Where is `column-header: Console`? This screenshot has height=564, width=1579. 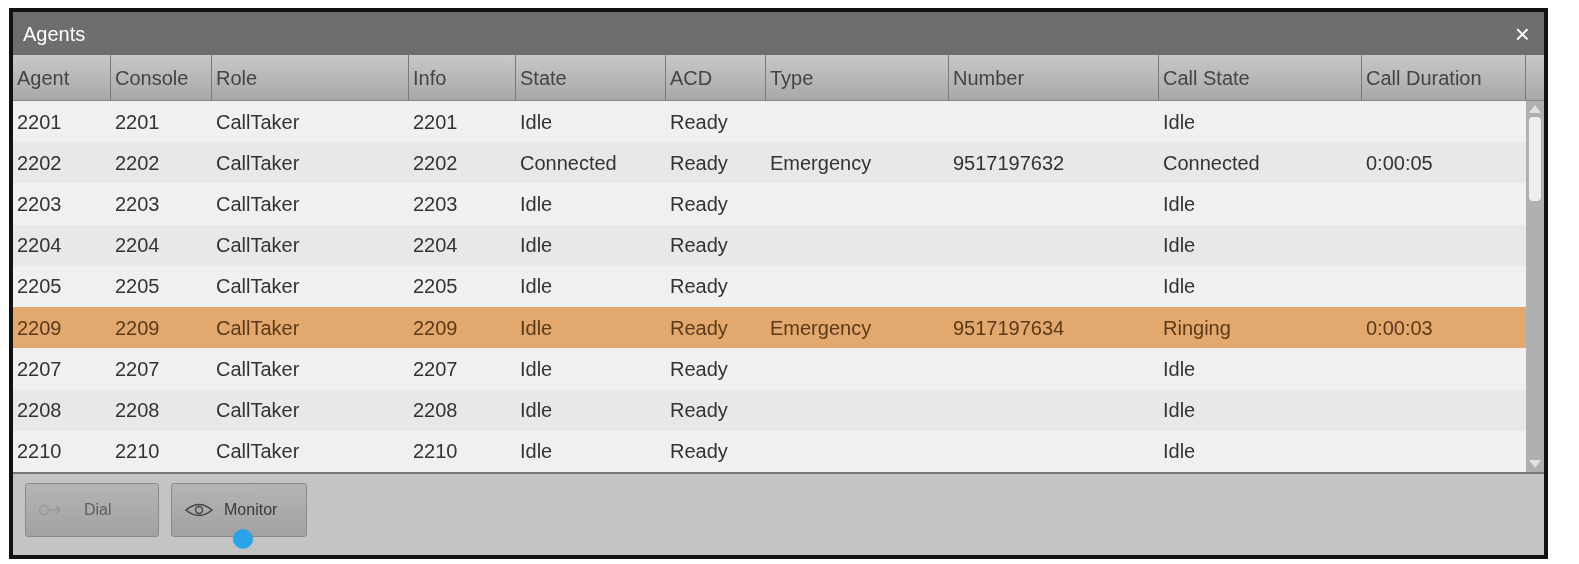 column-header: Console is located at coordinates (161, 77).